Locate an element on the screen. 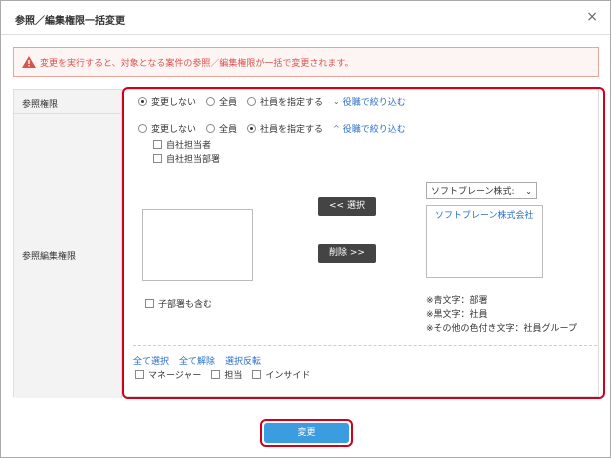 The height and width of the screenshot is (458, 611). warning-alert: 変更を実行すると、対象となる案件の参照／編集権限が一括で変更されます。 is located at coordinates (306, 62).